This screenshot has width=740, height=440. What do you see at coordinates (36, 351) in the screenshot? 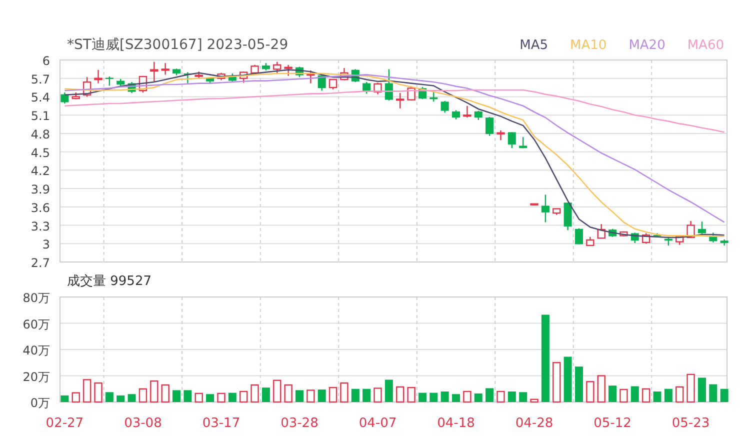
I see `axis-label: 40万` at bounding box center [36, 351].